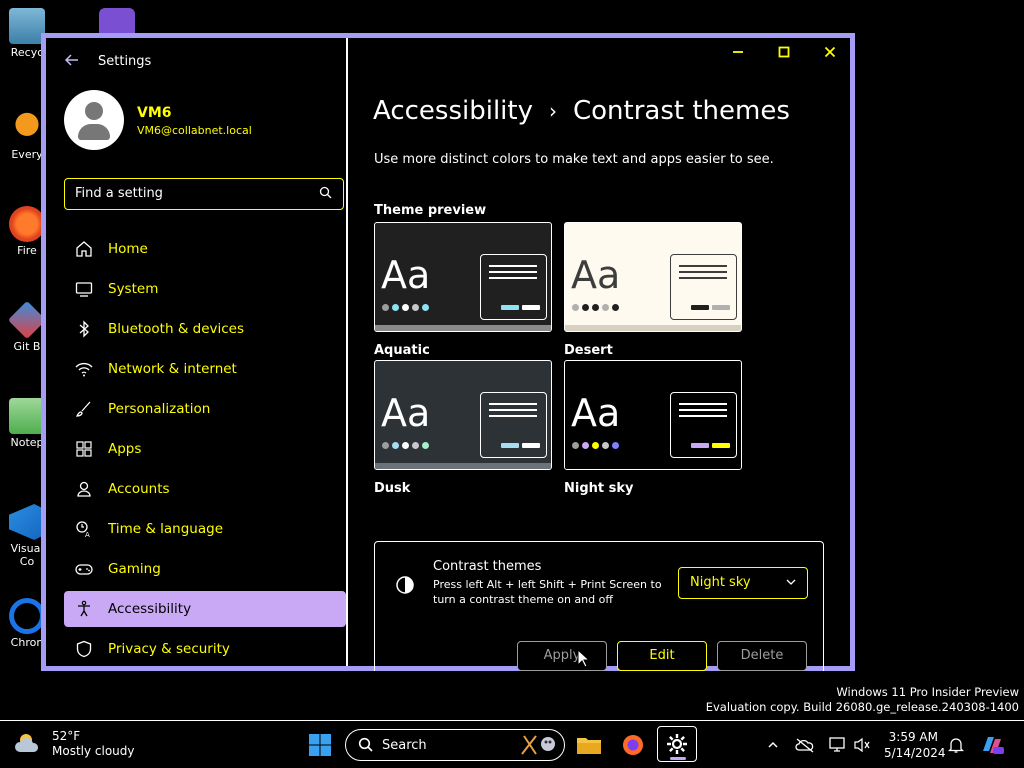 The width and height of the screenshot is (1024, 768). Describe the element at coordinates (190, 193) in the screenshot. I see `search-input` at that location.